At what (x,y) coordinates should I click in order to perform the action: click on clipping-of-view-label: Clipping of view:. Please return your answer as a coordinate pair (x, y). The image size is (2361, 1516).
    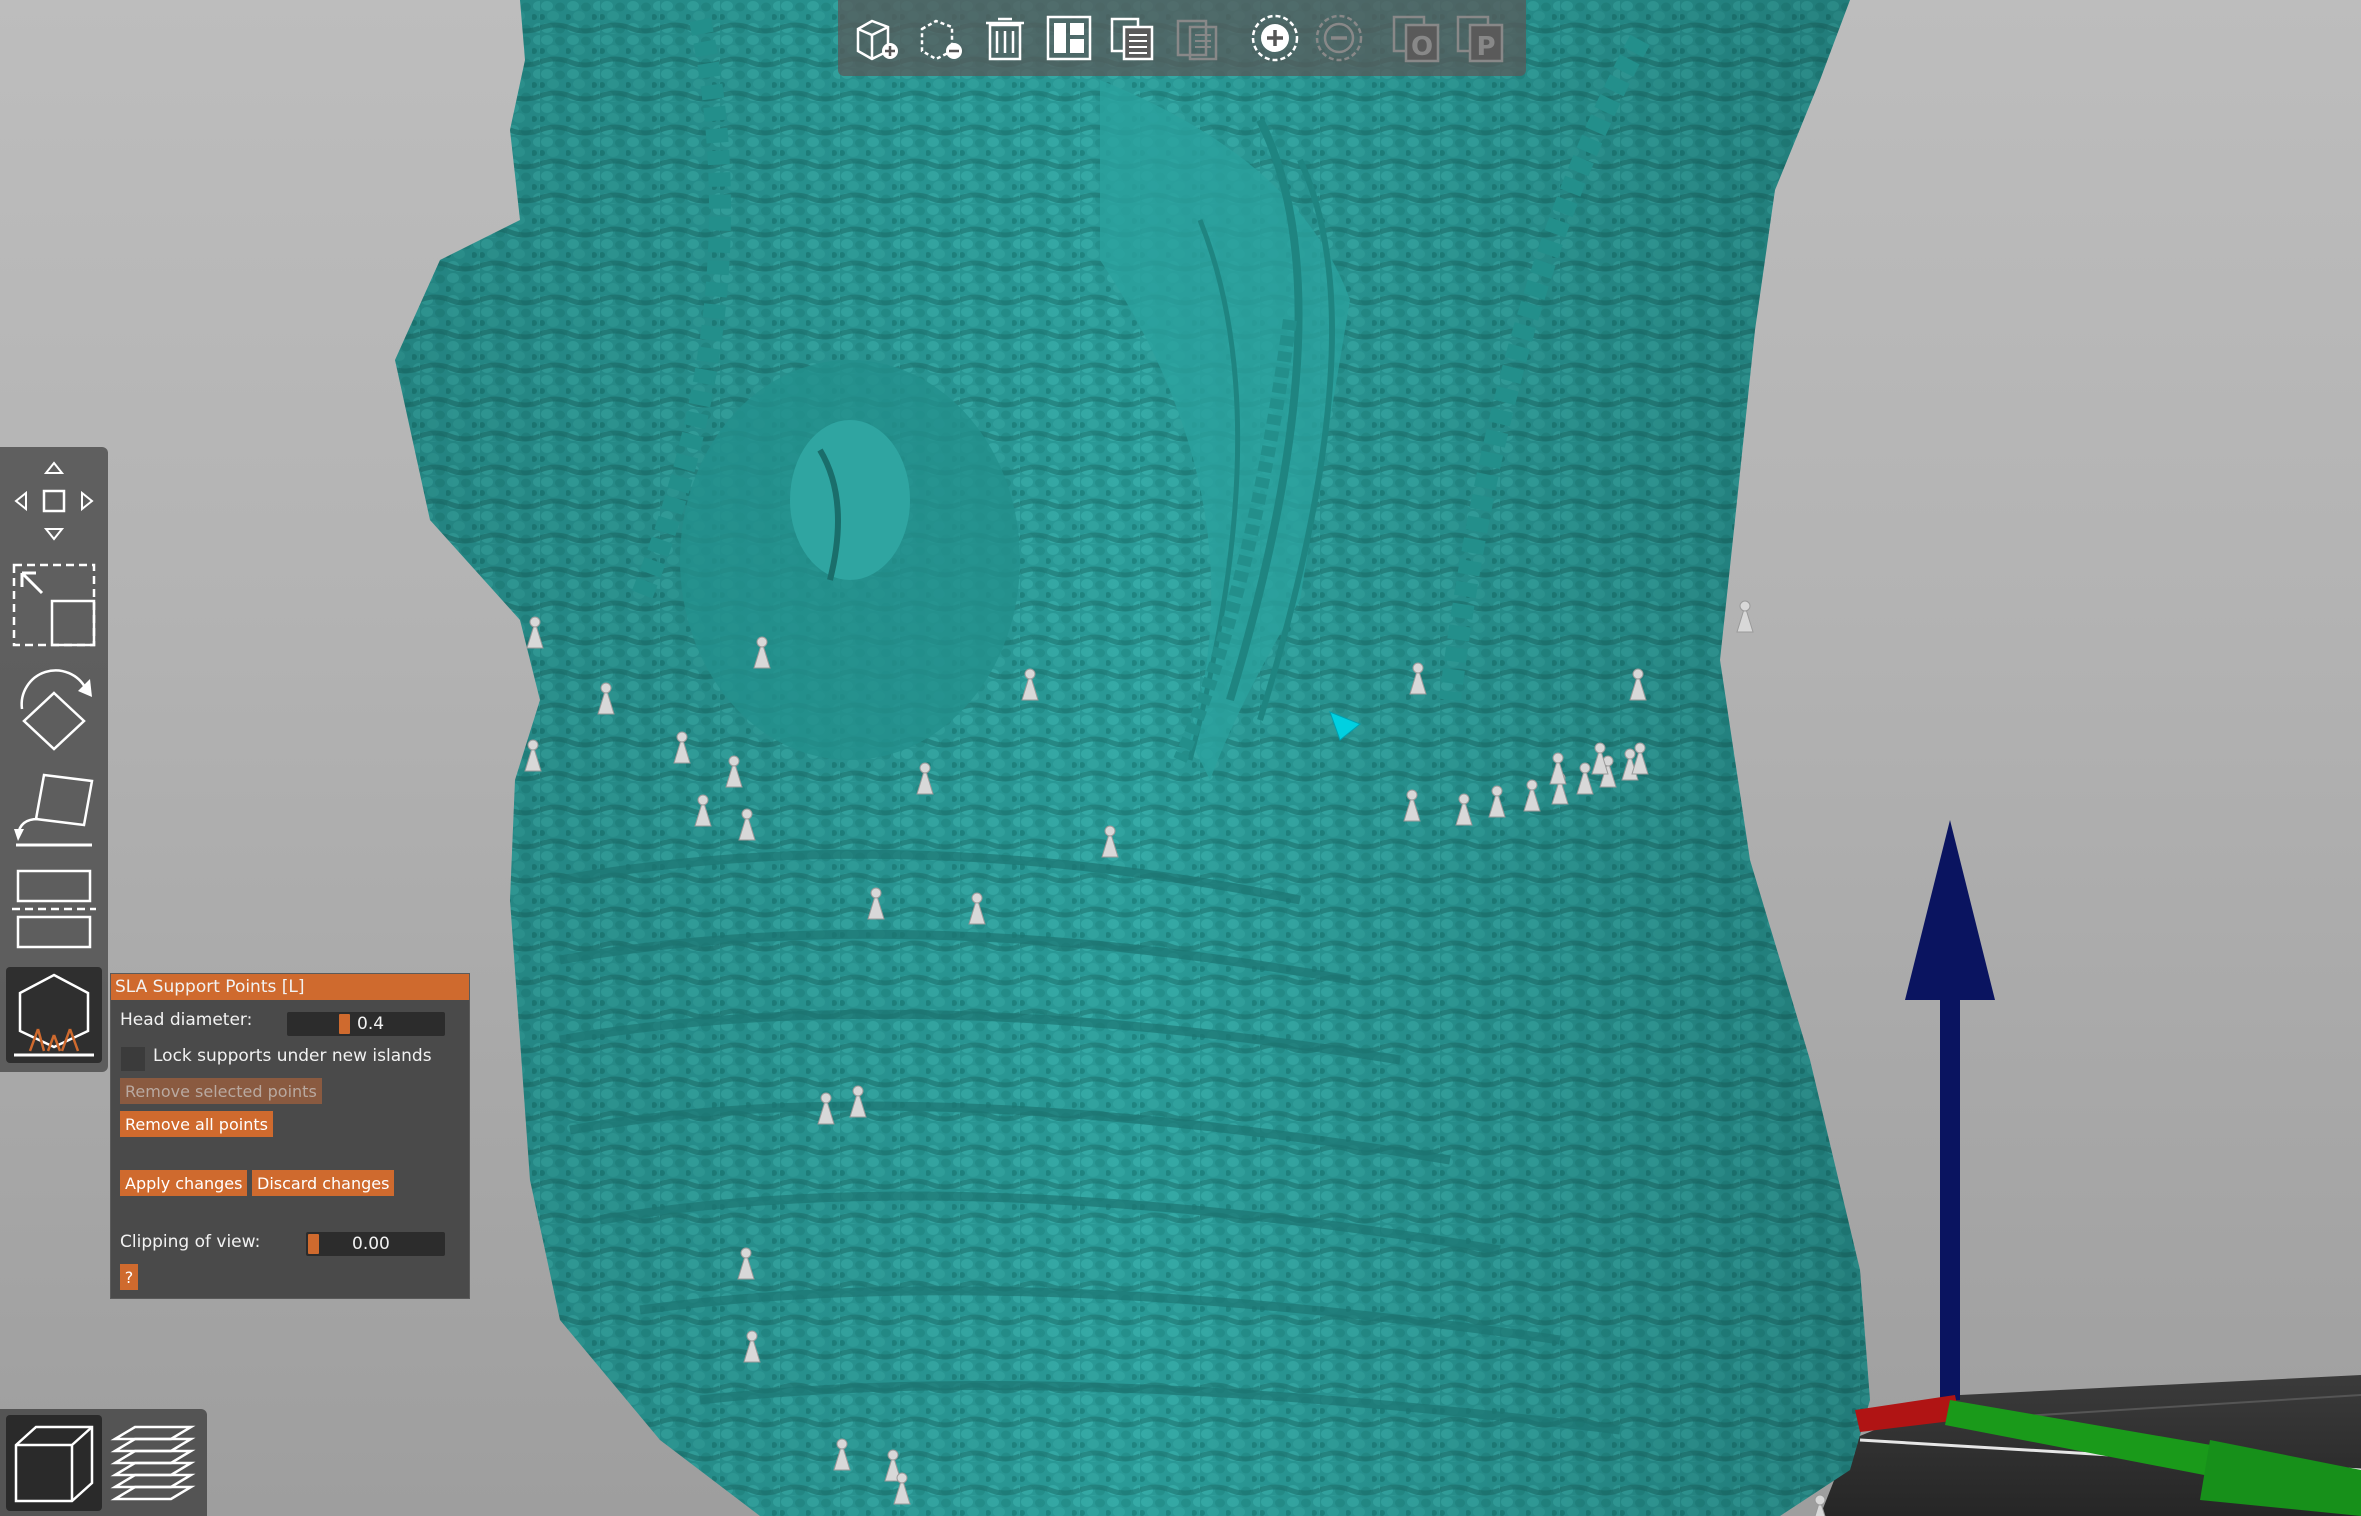
    Looking at the image, I should click on (190, 1242).